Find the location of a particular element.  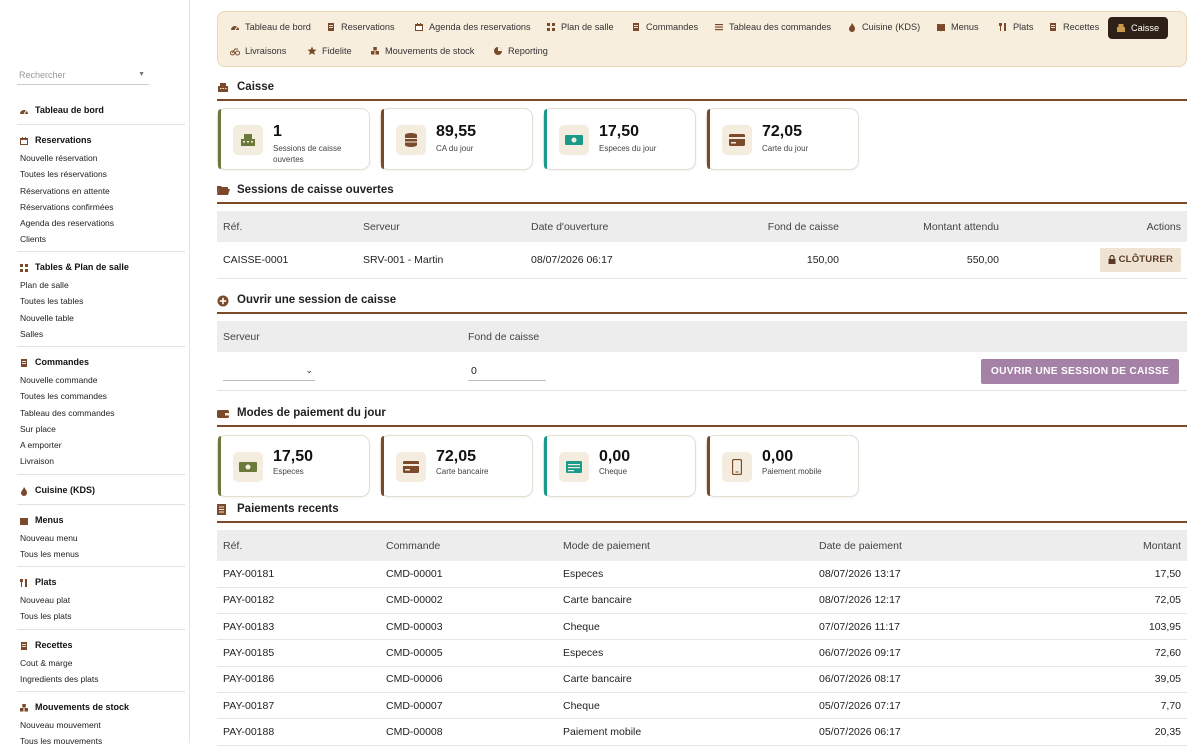

sidebar-heading: Reservations is located at coordinates (101, 140).